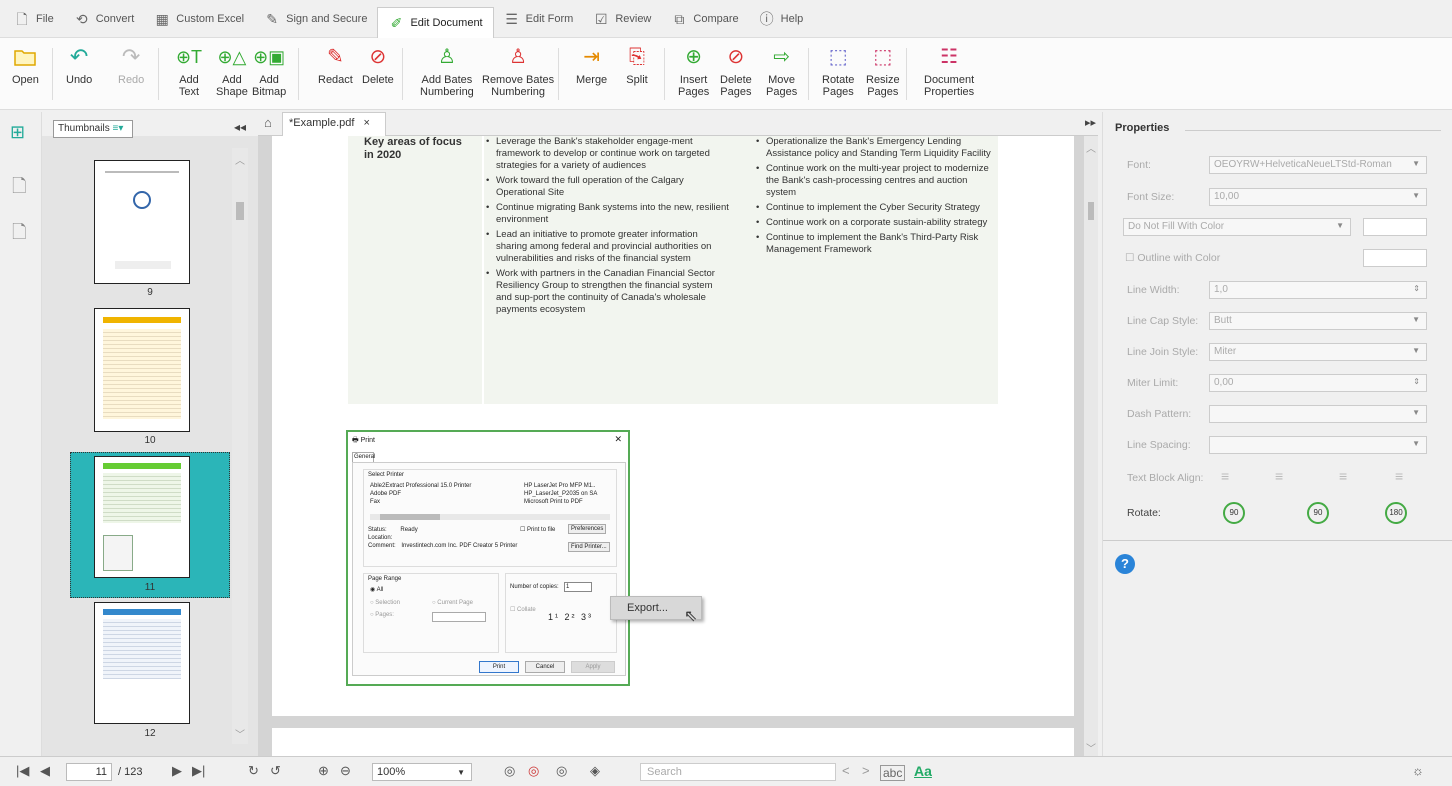 This screenshot has height=786, width=1452. I want to click on folder-icon, so click(25, 57).